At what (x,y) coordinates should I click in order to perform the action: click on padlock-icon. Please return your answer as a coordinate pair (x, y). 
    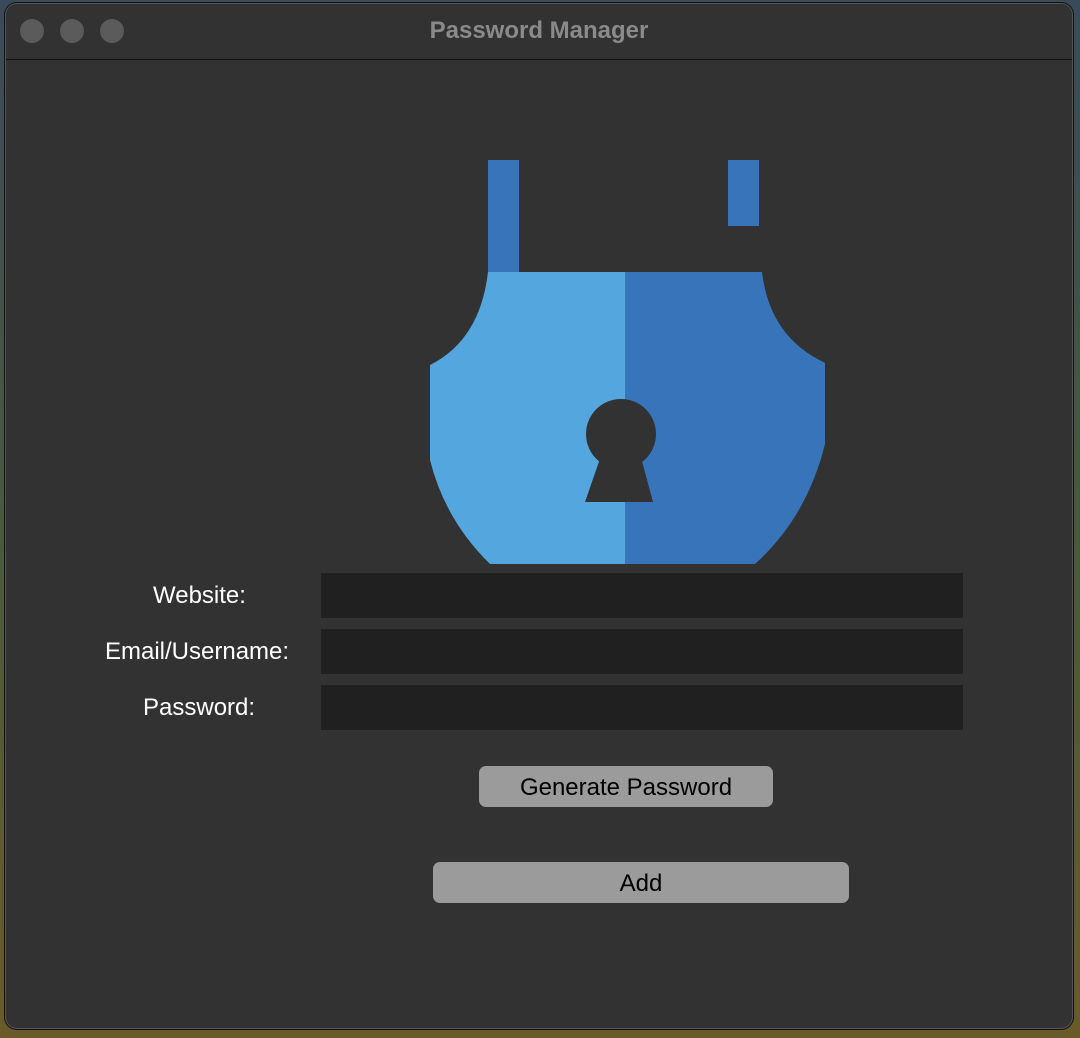
    Looking at the image, I should click on (627, 362).